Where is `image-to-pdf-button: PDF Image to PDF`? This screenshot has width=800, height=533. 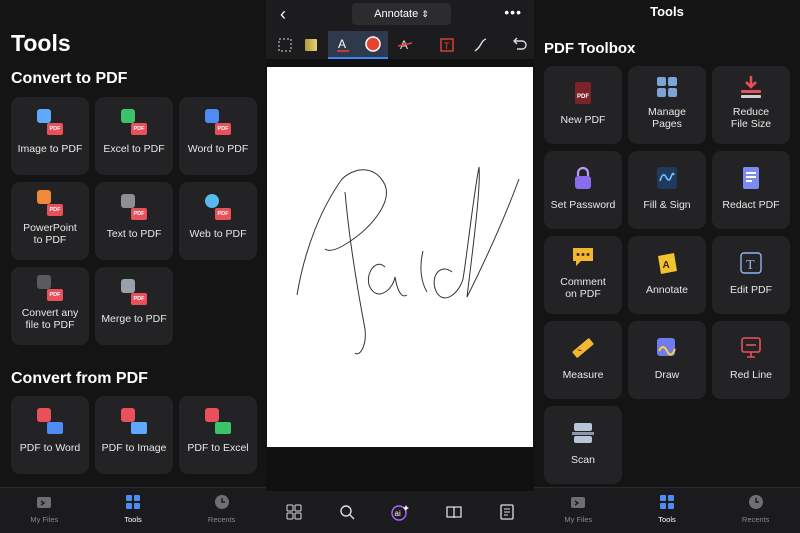
image-to-pdf-button: PDF Image to PDF is located at coordinates (50, 136).